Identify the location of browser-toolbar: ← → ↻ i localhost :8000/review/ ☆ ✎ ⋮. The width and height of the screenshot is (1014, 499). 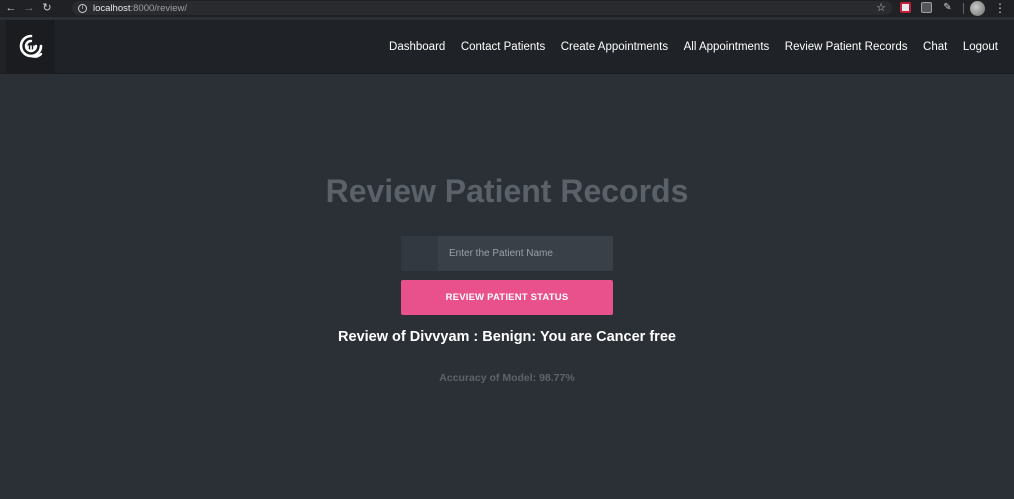
(507, 8).